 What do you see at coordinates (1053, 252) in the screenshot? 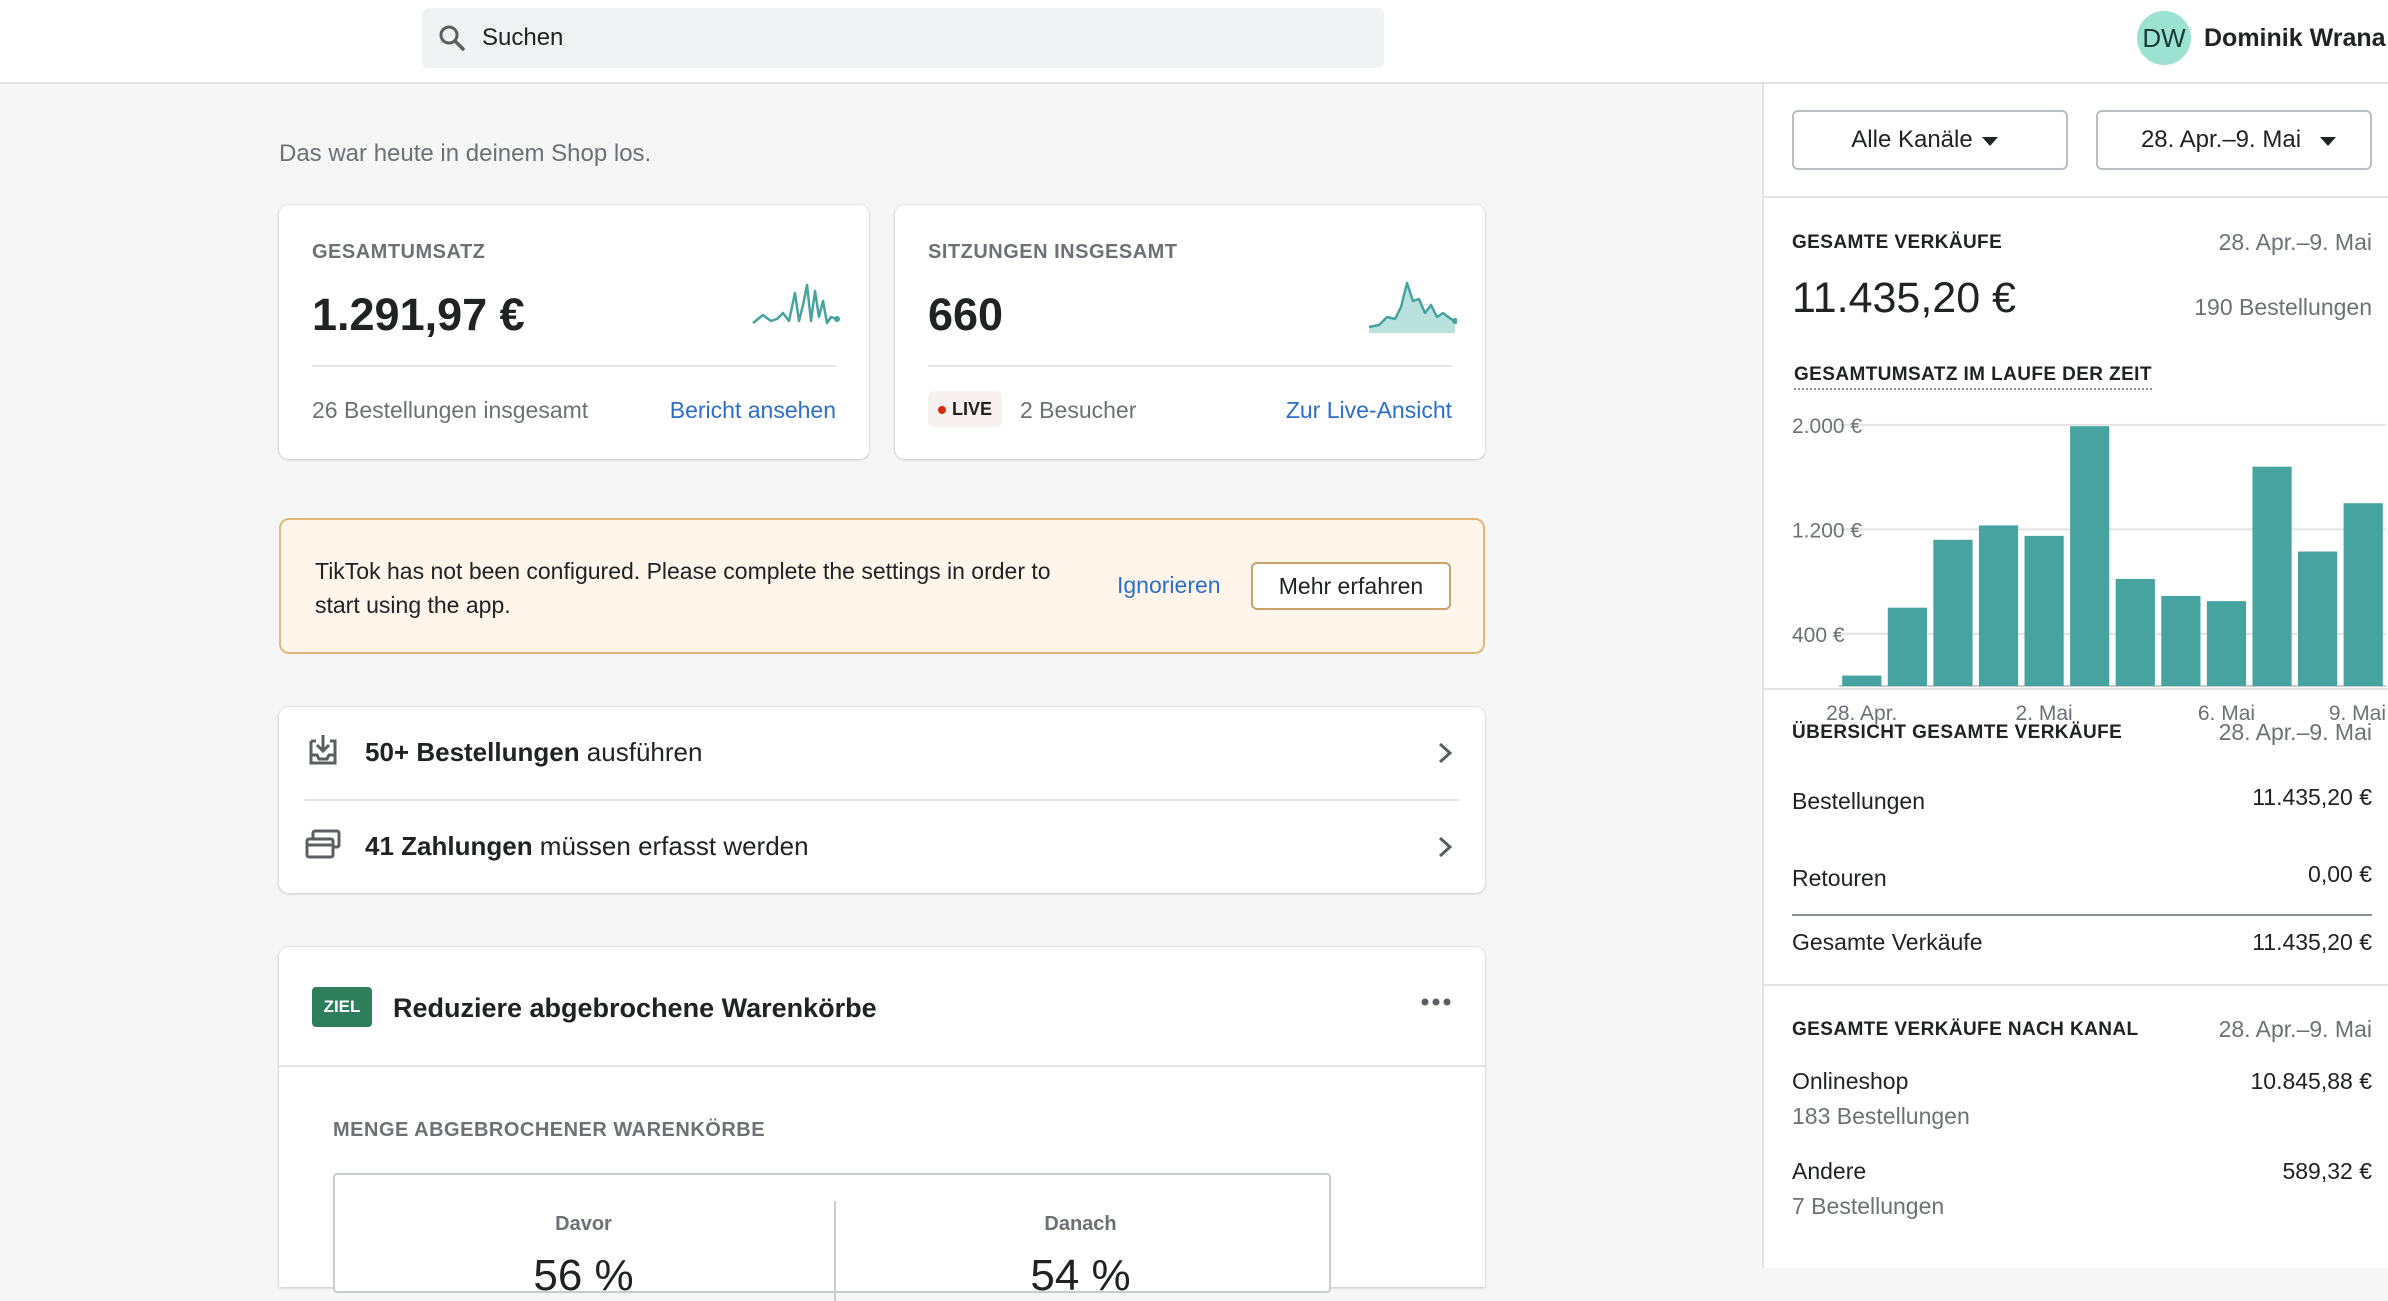
I see `kpi-sessions-label: SITZUNGEN INSGESAMT` at bounding box center [1053, 252].